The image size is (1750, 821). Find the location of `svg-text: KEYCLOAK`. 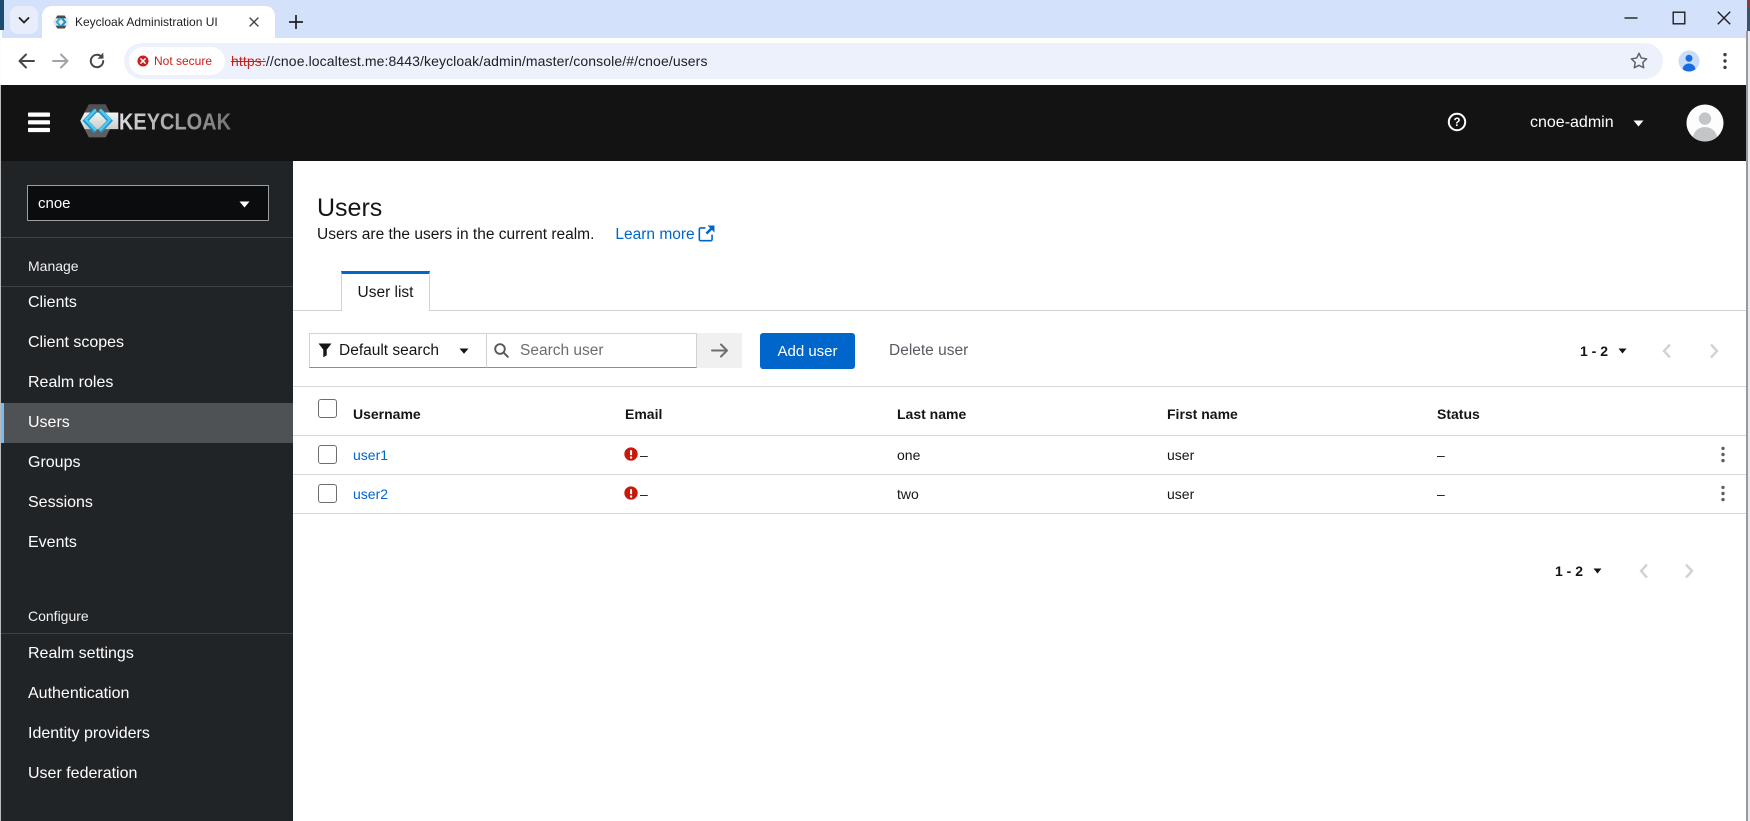

svg-text: KEYCLOAK is located at coordinates (175, 121).